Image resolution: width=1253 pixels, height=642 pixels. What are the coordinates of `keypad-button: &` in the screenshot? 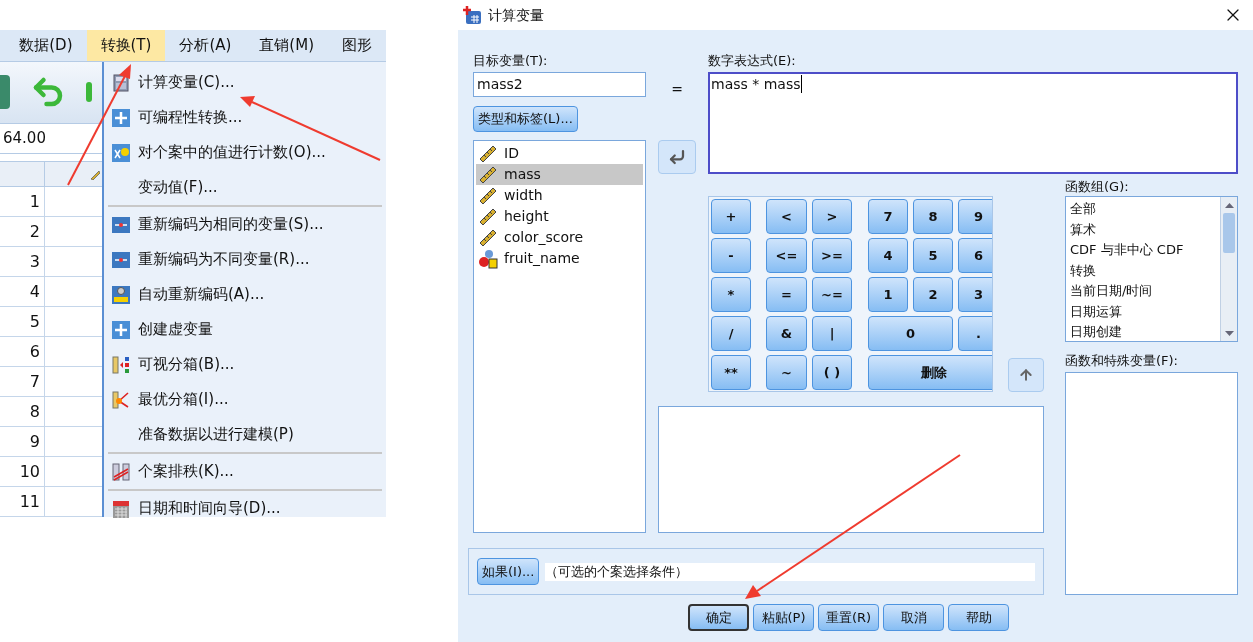 It's located at (786, 333).